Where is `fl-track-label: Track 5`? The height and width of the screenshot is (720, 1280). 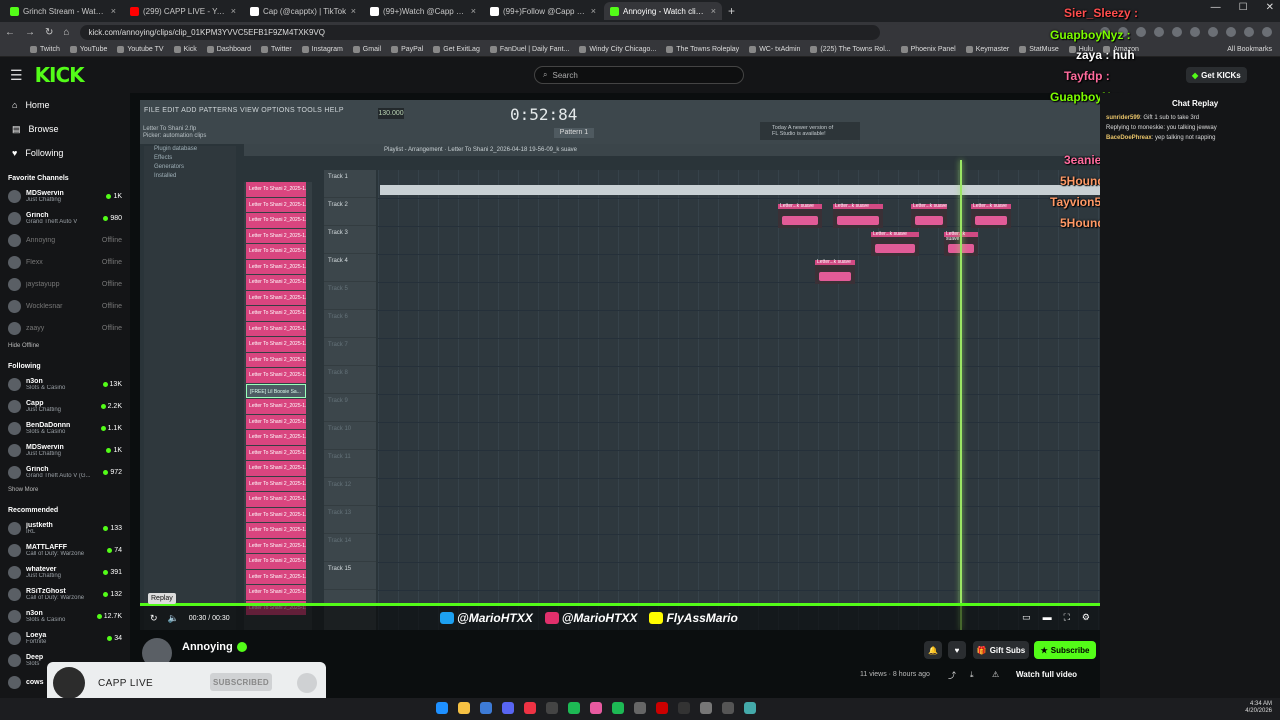
fl-track-label: Track 5 is located at coordinates (350, 296).